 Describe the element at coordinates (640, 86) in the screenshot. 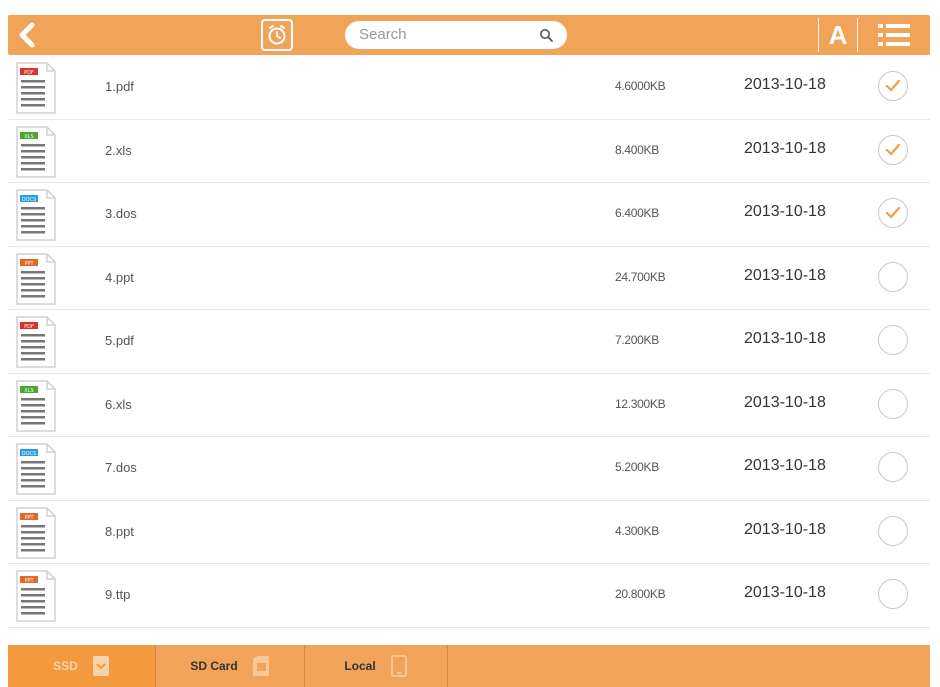

I see `file-size: 4.6000KB` at that location.